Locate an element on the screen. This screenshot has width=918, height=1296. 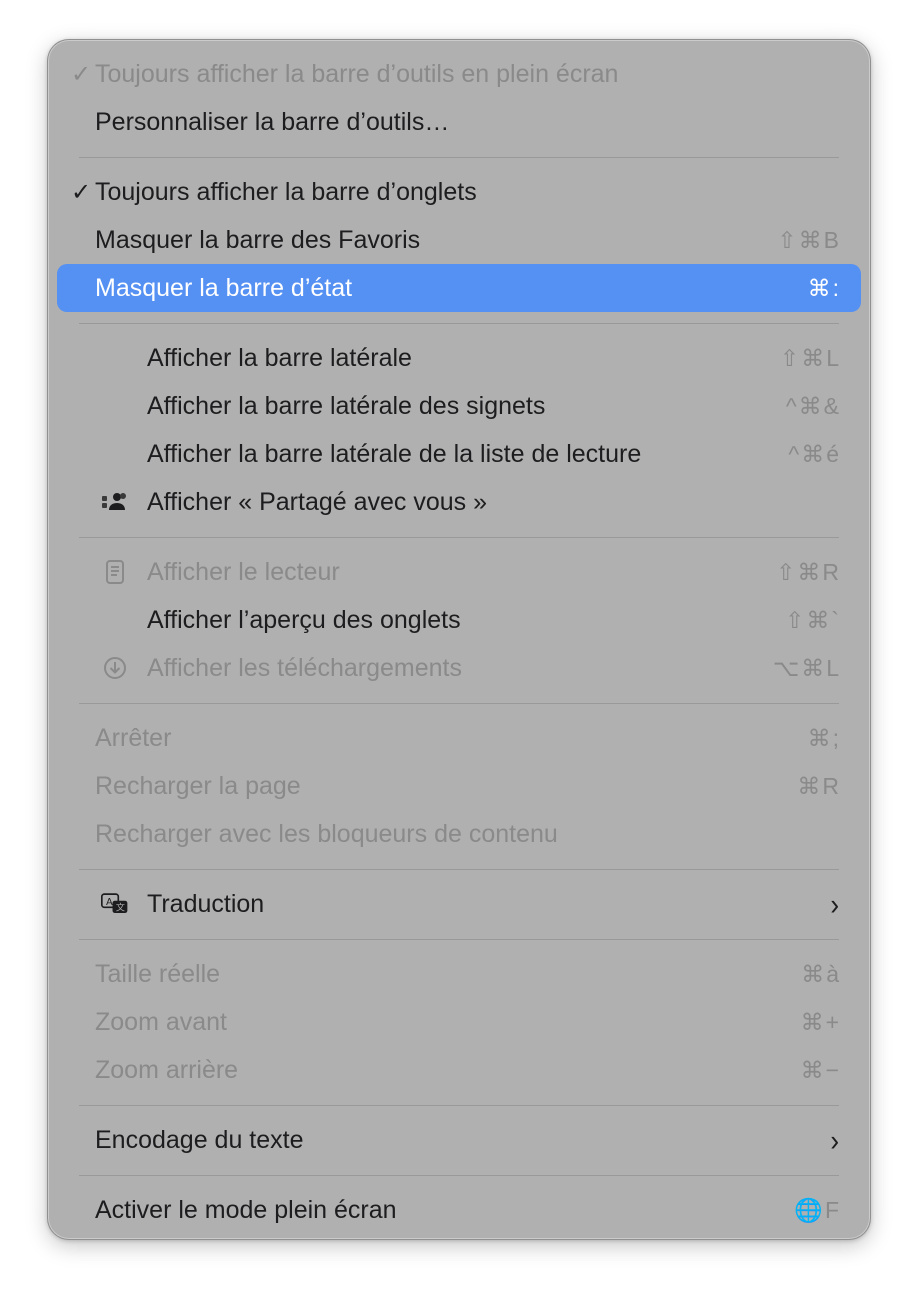
menu-item-enter-full-screen: Activer le mode plein écran 🌐F is located at coordinates (459, 1210).